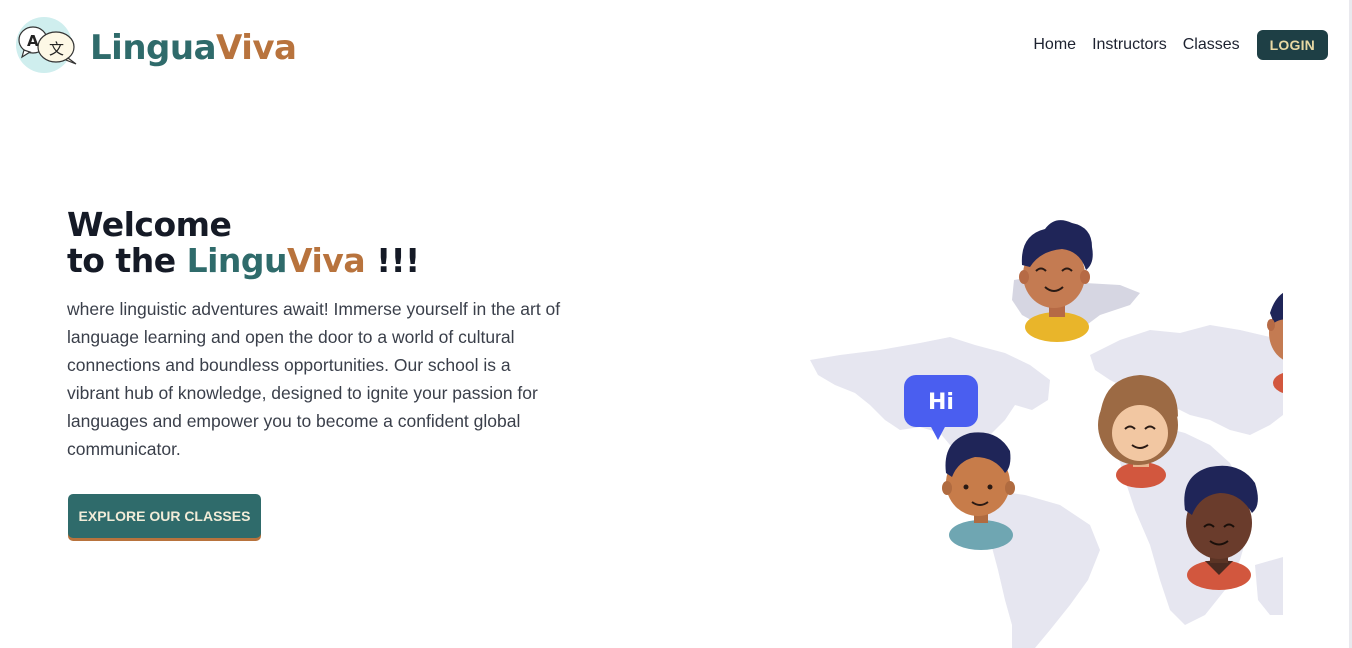 Image resolution: width=1352 pixels, height=648 pixels. I want to click on translate-bubble-icon: A 文, so click(49, 47).